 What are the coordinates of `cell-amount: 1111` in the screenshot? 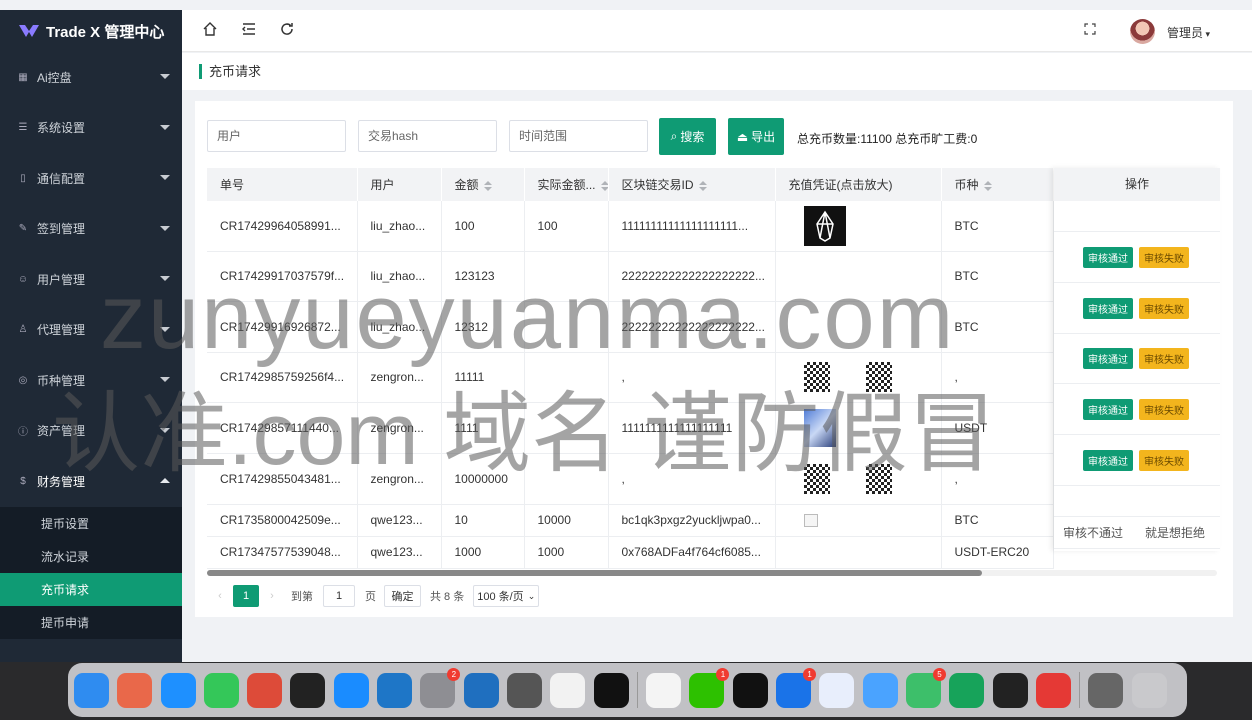 It's located at (483, 428).